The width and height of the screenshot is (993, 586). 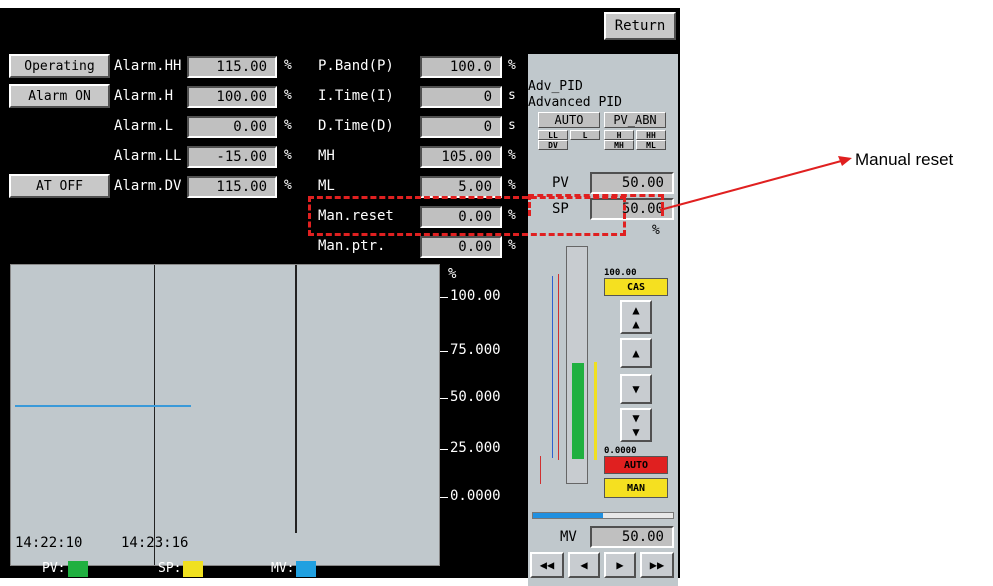 What do you see at coordinates (755, 183) in the screenshot?
I see `annotation-arrow` at bounding box center [755, 183].